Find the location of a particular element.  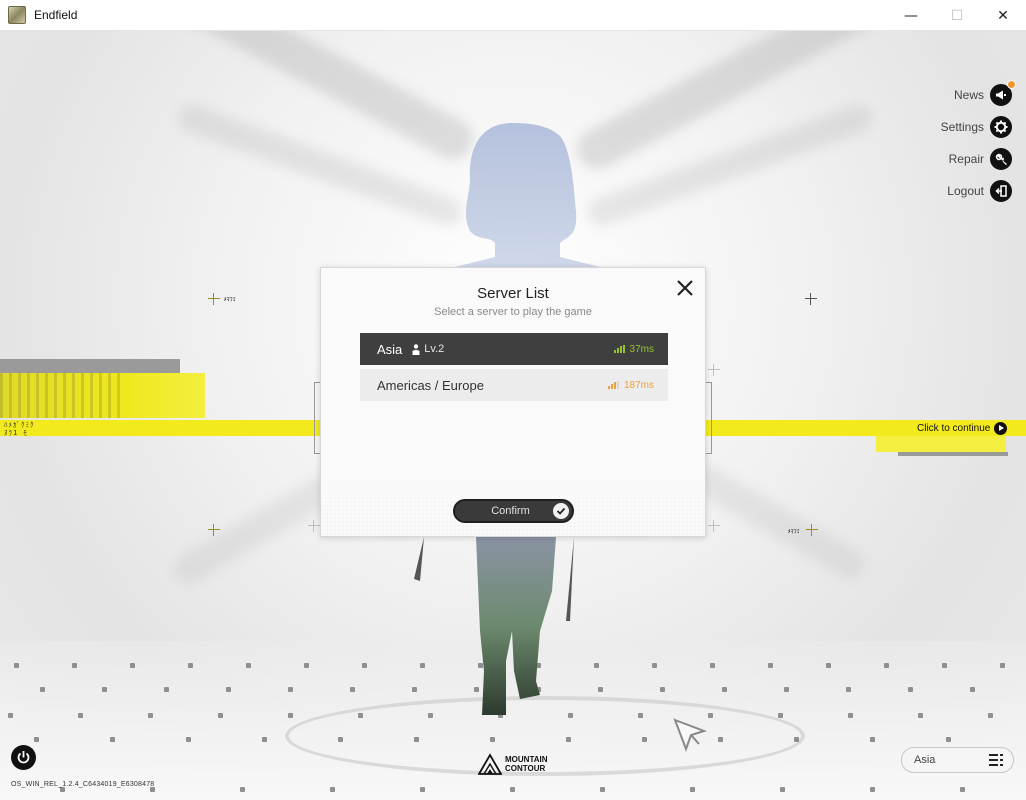

menu-logout: Logout is located at coordinates (976, 191).